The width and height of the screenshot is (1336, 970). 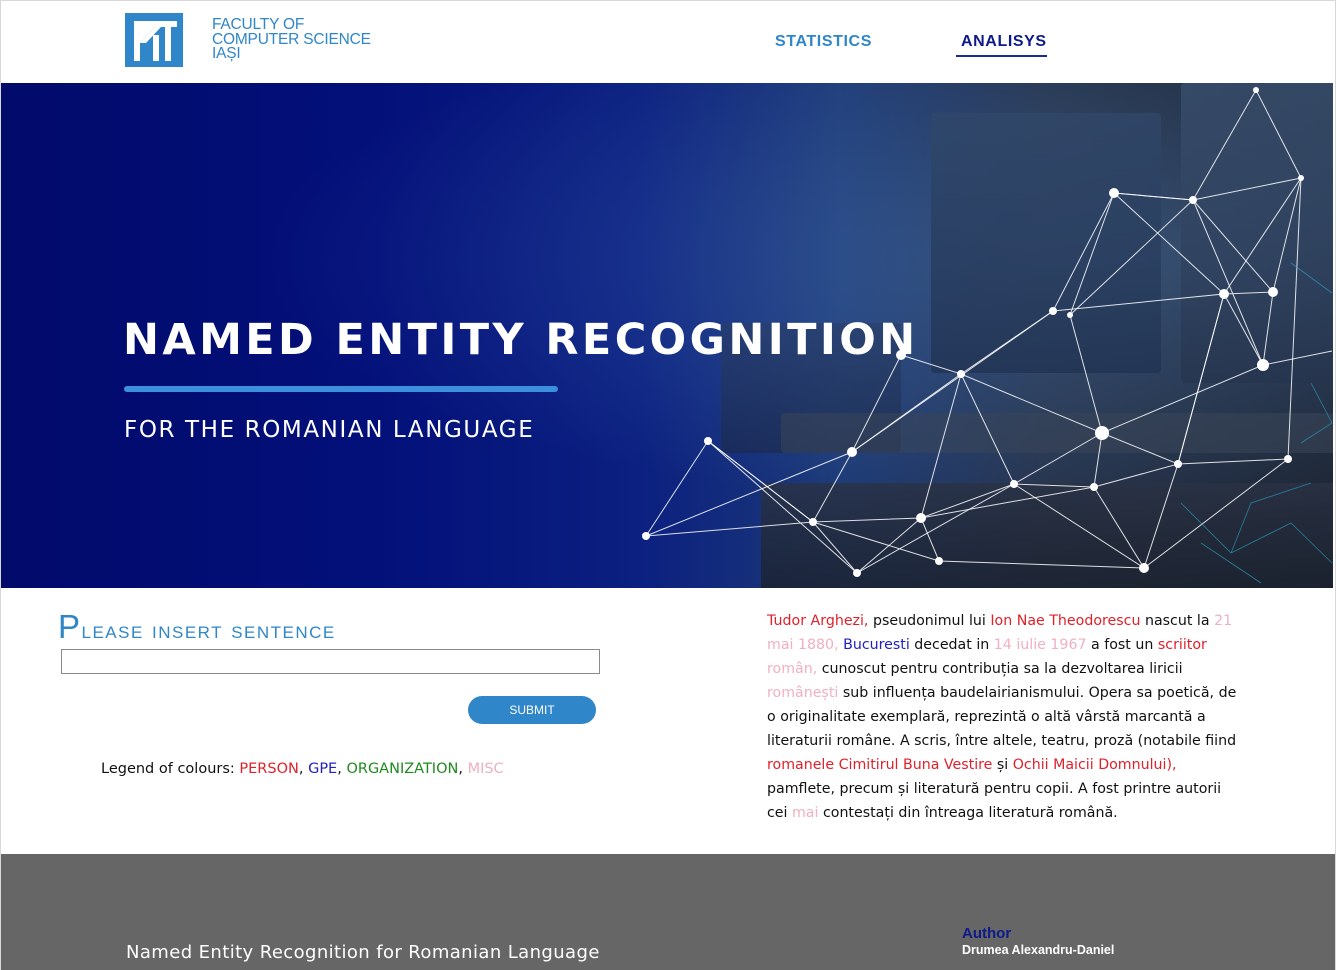 What do you see at coordinates (154, 40) in the screenshot?
I see `fii-logo-icon` at bounding box center [154, 40].